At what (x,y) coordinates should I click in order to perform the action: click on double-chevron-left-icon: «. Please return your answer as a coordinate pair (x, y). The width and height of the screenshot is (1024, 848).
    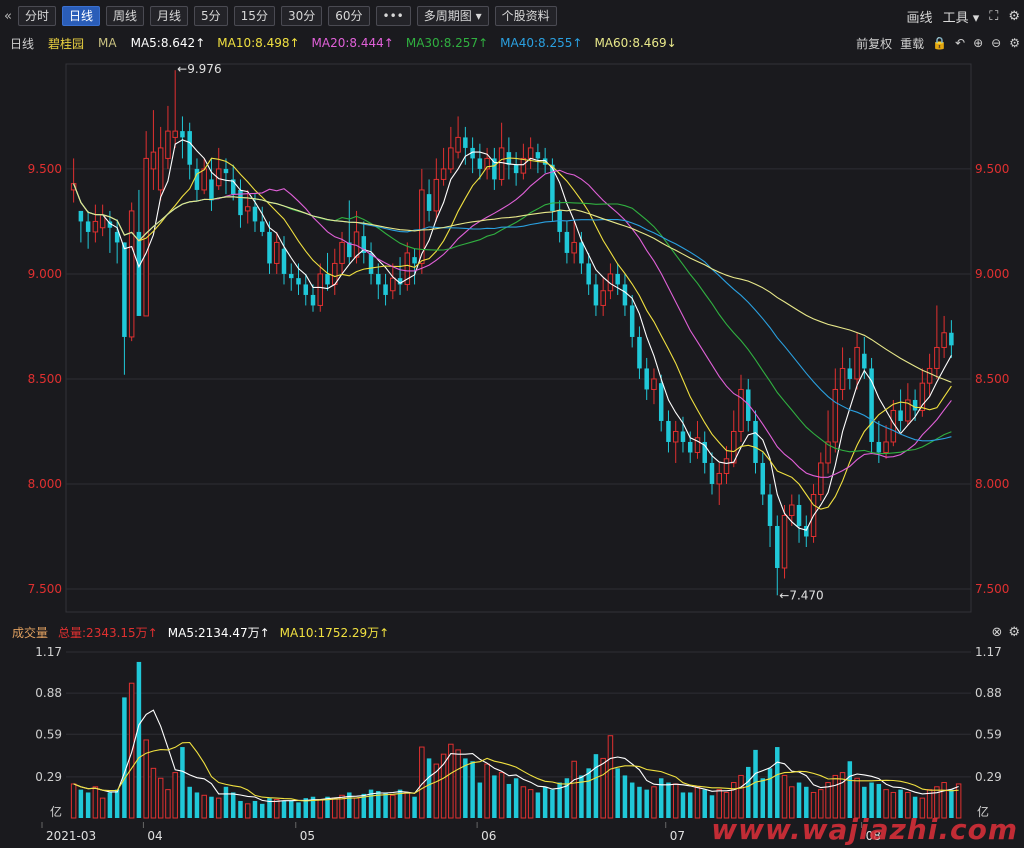
    Looking at the image, I should click on (8, 16).